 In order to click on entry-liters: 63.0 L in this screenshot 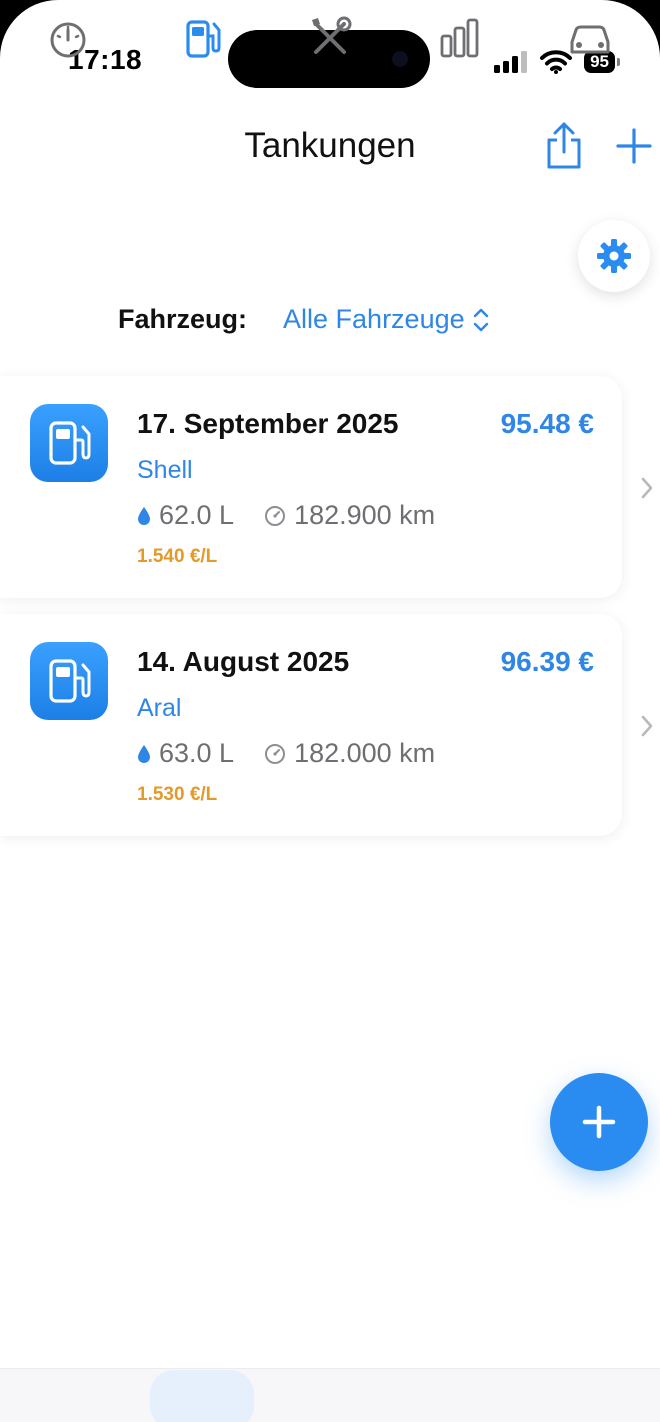, I will do `click(197, 753)`.